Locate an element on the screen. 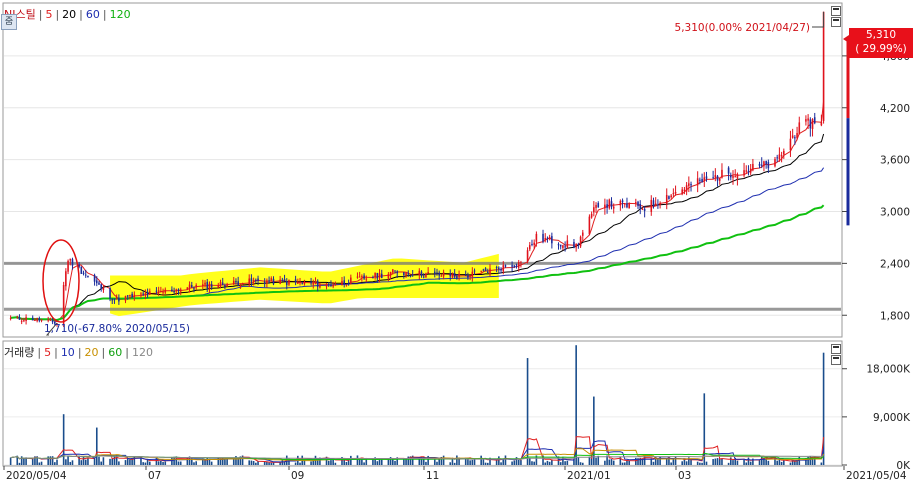 This screenshot has width=913, height=483. price-panel-minimize-button is located at coordinates (836, 11).